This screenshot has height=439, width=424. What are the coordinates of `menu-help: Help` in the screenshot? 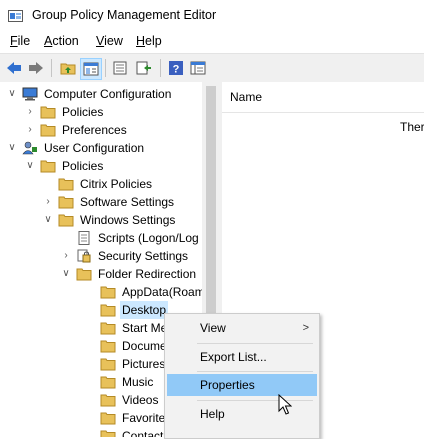 It's located at (149, 41).